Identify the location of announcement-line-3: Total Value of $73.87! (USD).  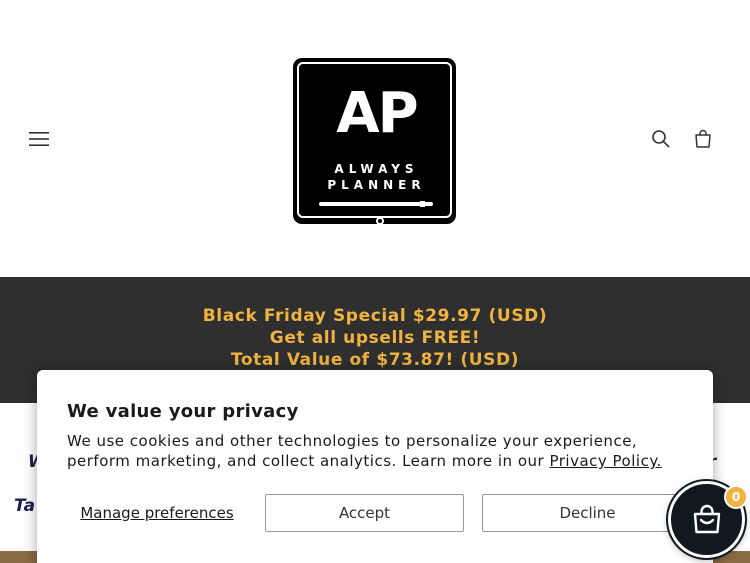
(375, 360).